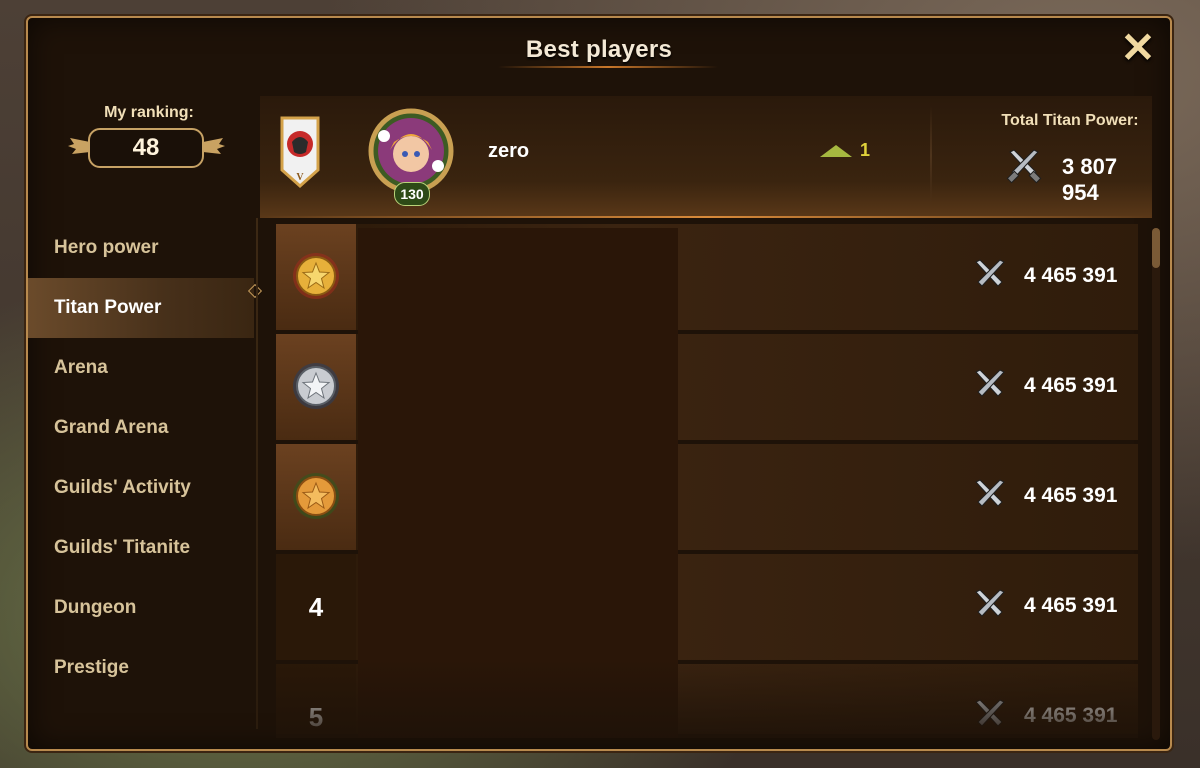  I want to click on rank-number: 4, so click(316, 607).